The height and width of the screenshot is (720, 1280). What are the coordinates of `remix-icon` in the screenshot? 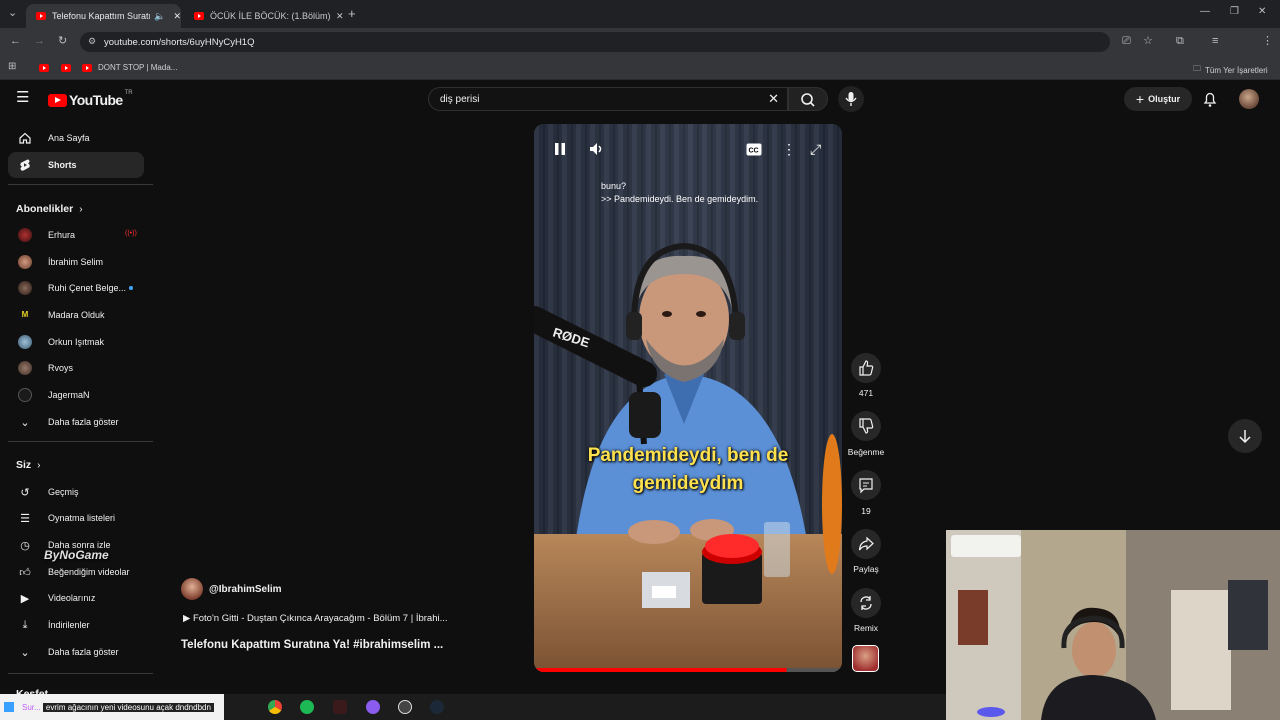 It's located at (866, 603).